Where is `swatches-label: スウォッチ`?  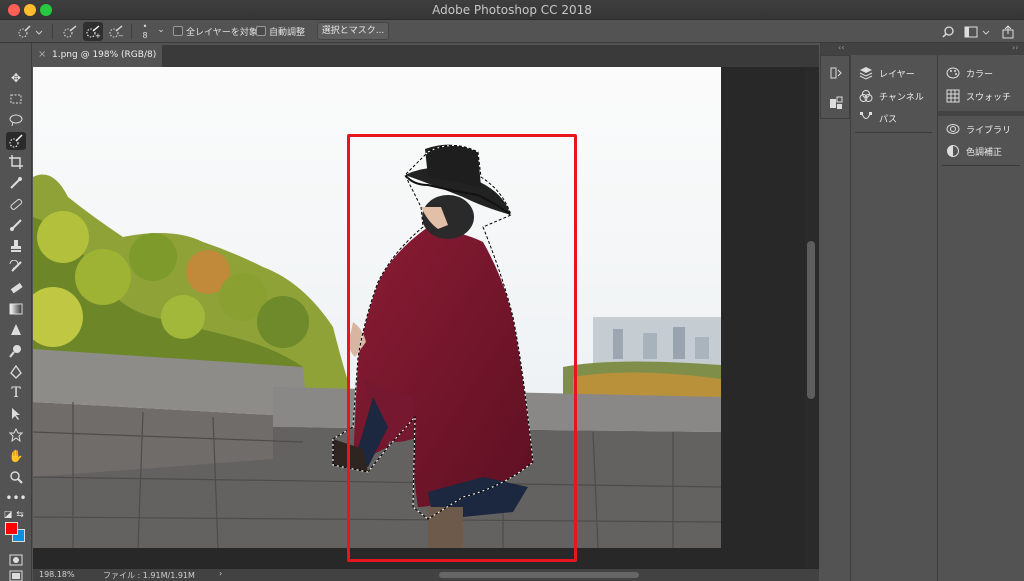 swatches-label: スウォッチ is located at coordinates (989, 97).